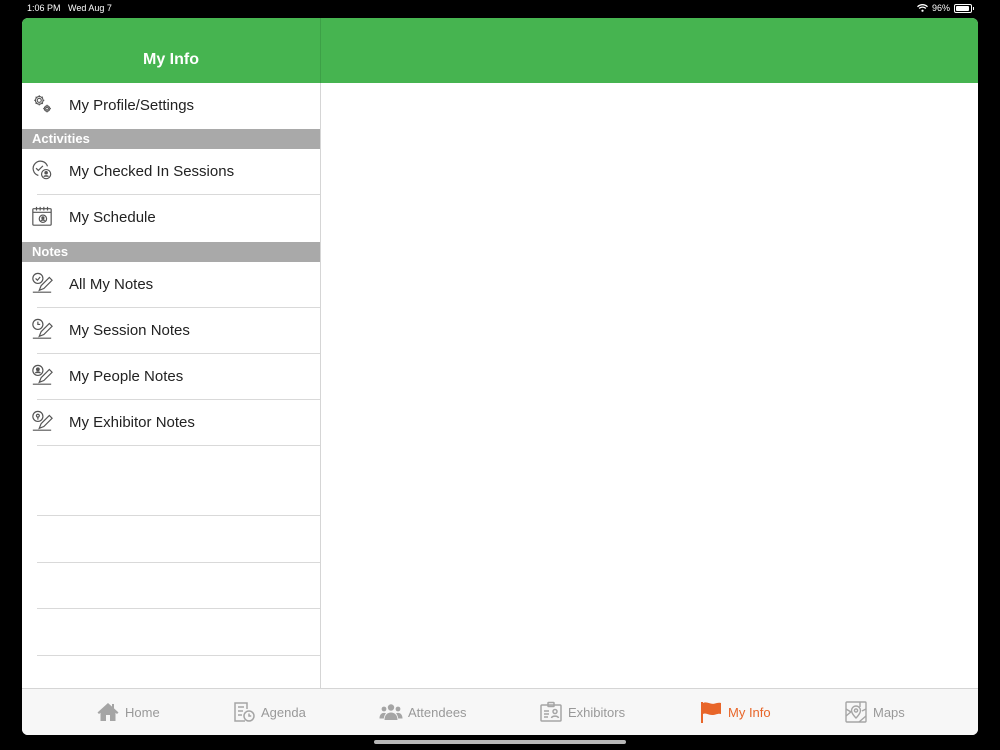 Image resolution: width=1000 pixels, height=750 pixels. Describe the element at coordinates (152, 171) in the screenshot. I see `sidebar-item-label: My Checked In Sessions` at that location.